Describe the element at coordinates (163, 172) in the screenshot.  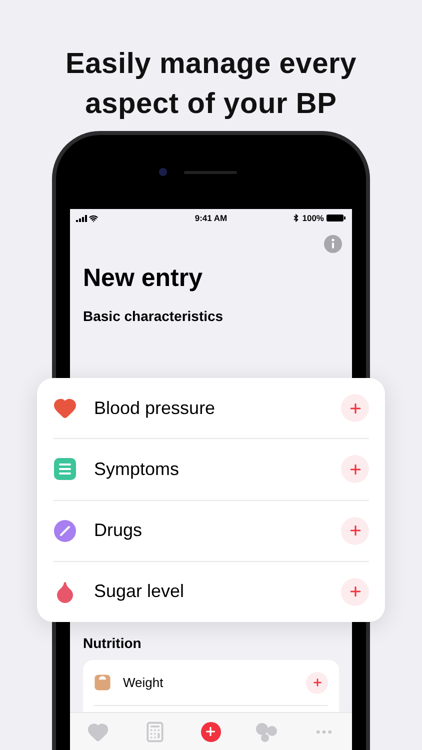
I see `camera-icon` at that location.